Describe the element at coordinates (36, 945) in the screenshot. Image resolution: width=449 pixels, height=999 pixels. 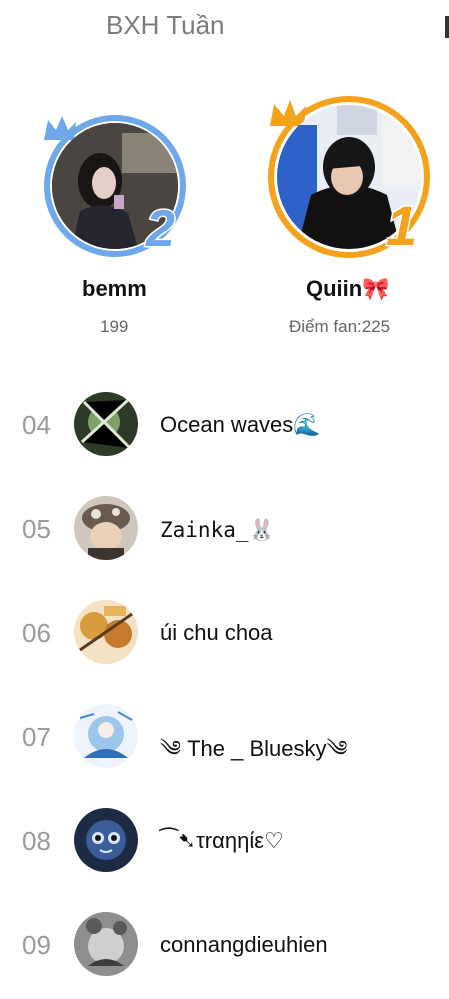
I see `rank-number: 09` at that location.